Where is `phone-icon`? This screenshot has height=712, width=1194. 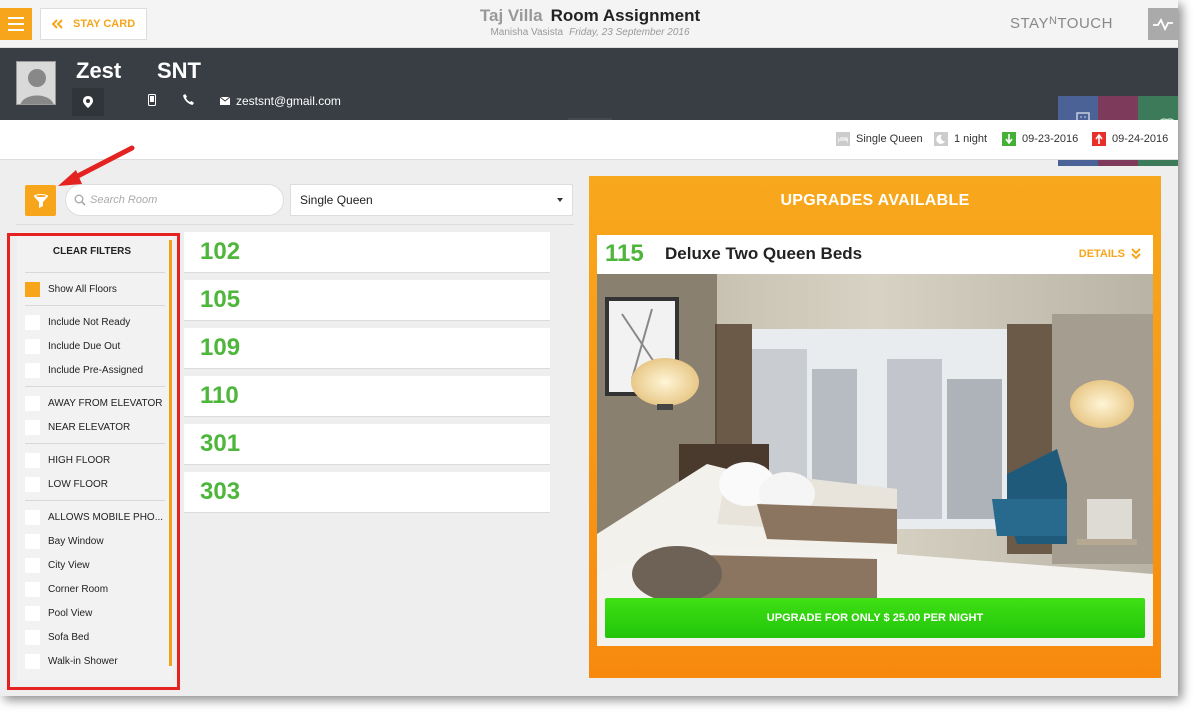 phone-icon is located at coordinates (188, 99).